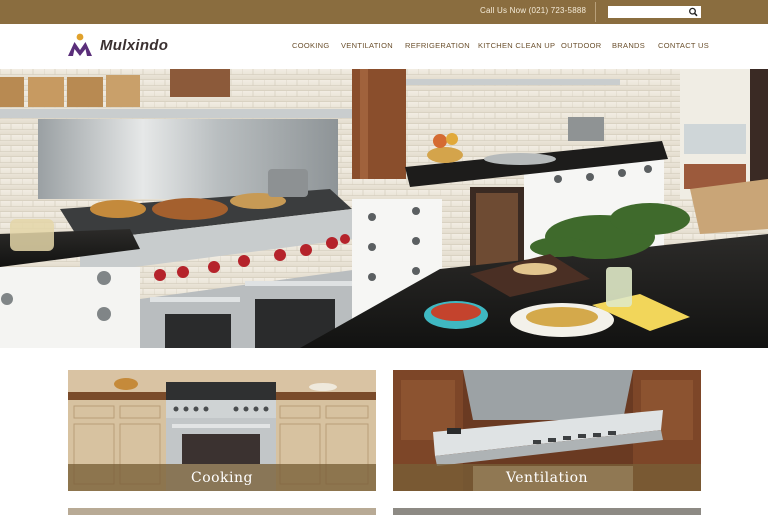 The height and width of the screenshot is (515, 768). What do you see at coordinates (547, 478) in the screenshot?
I see `tile-ventilation-label: Ventilation` at bounding box center [547, 478].